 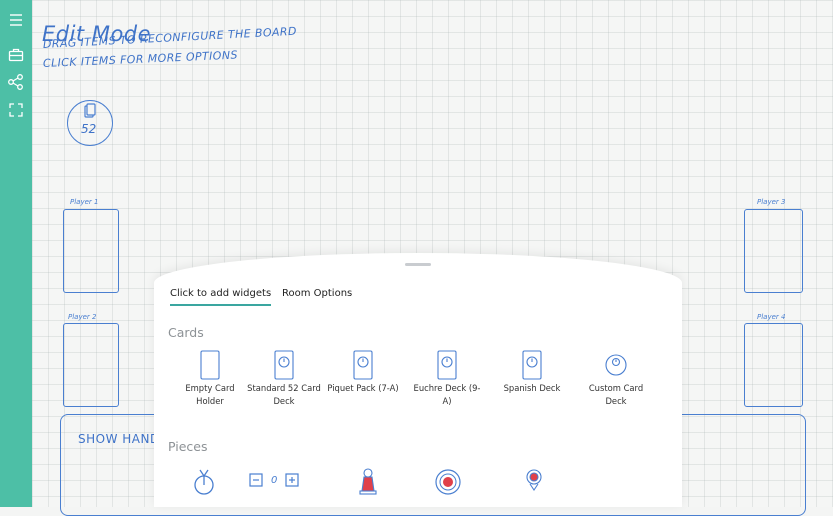 What do you see at coordinates (773, 365) in the screenshot?
I see `player-4-zone` at bounding box center [773, 365].